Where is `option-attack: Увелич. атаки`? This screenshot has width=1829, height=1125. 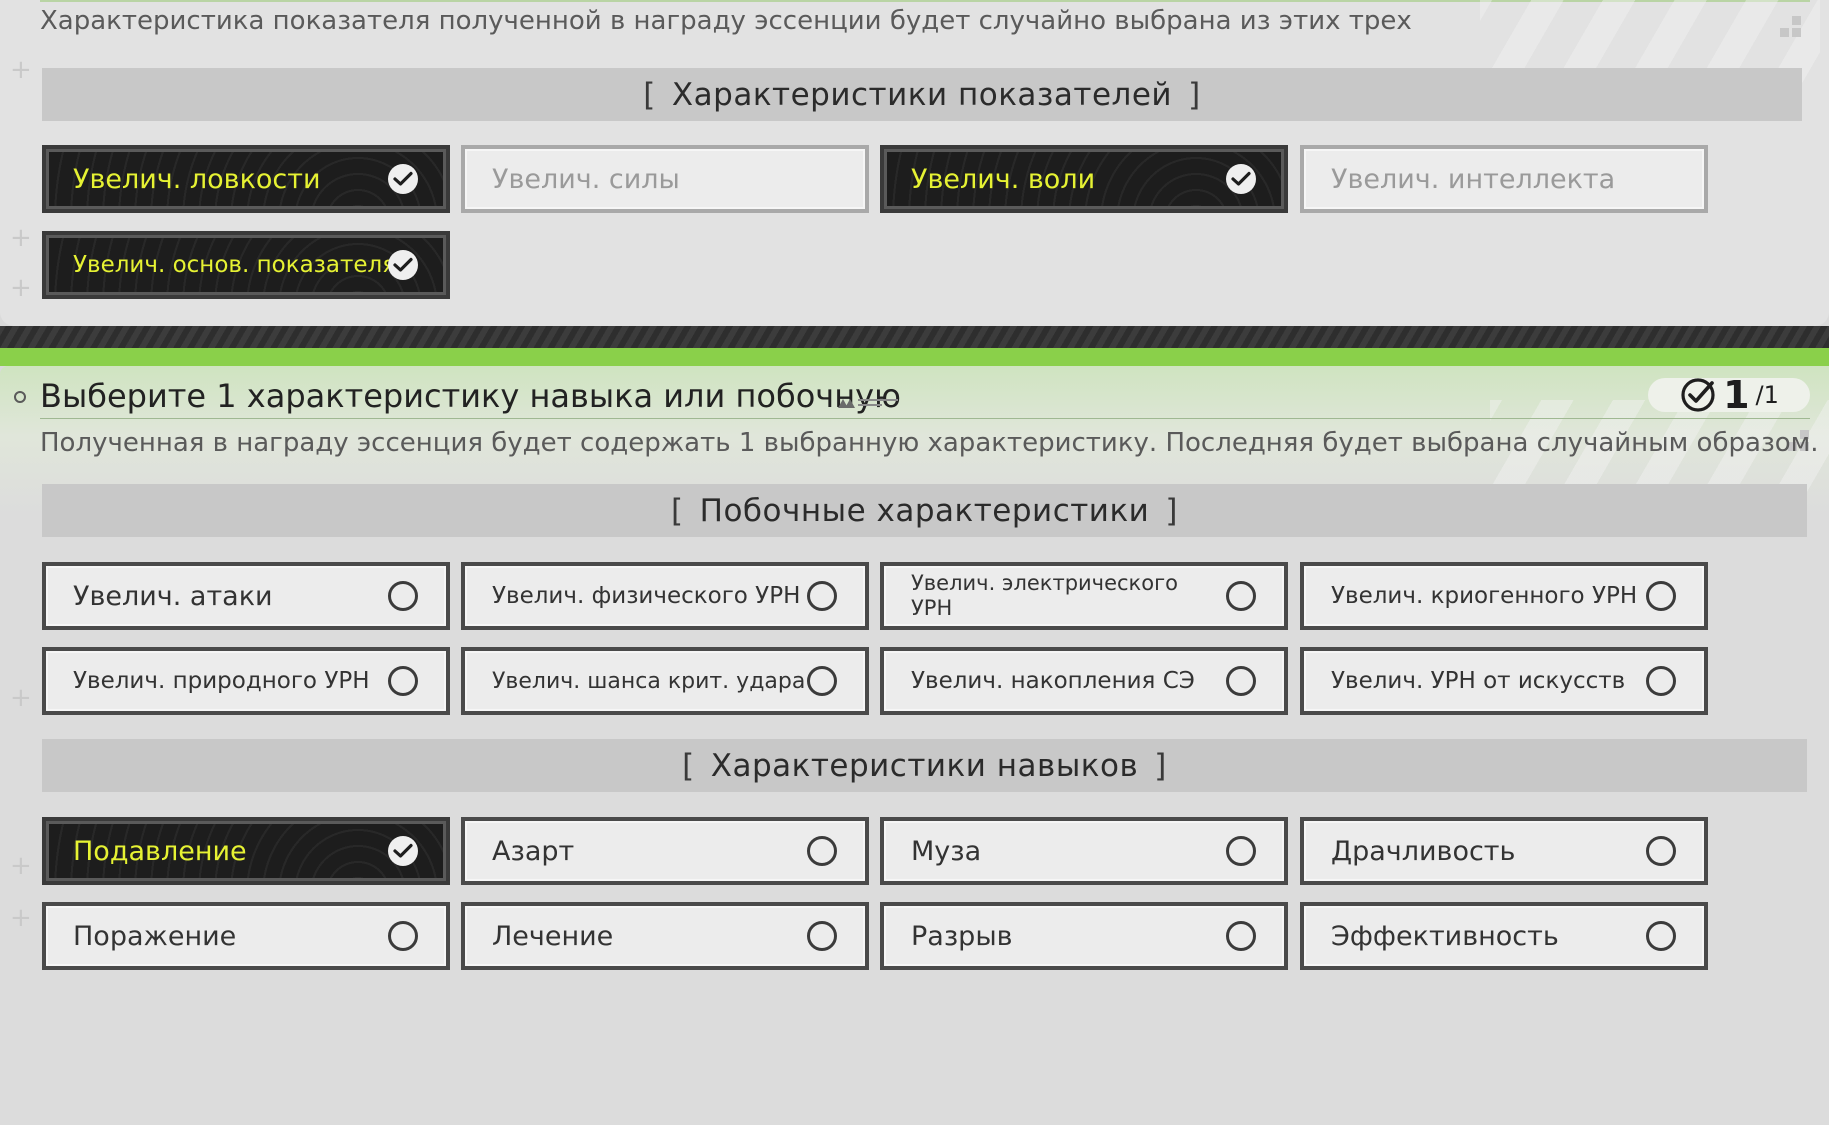
option-attack: Увелич. атаки is located at coordinates (246, 596).